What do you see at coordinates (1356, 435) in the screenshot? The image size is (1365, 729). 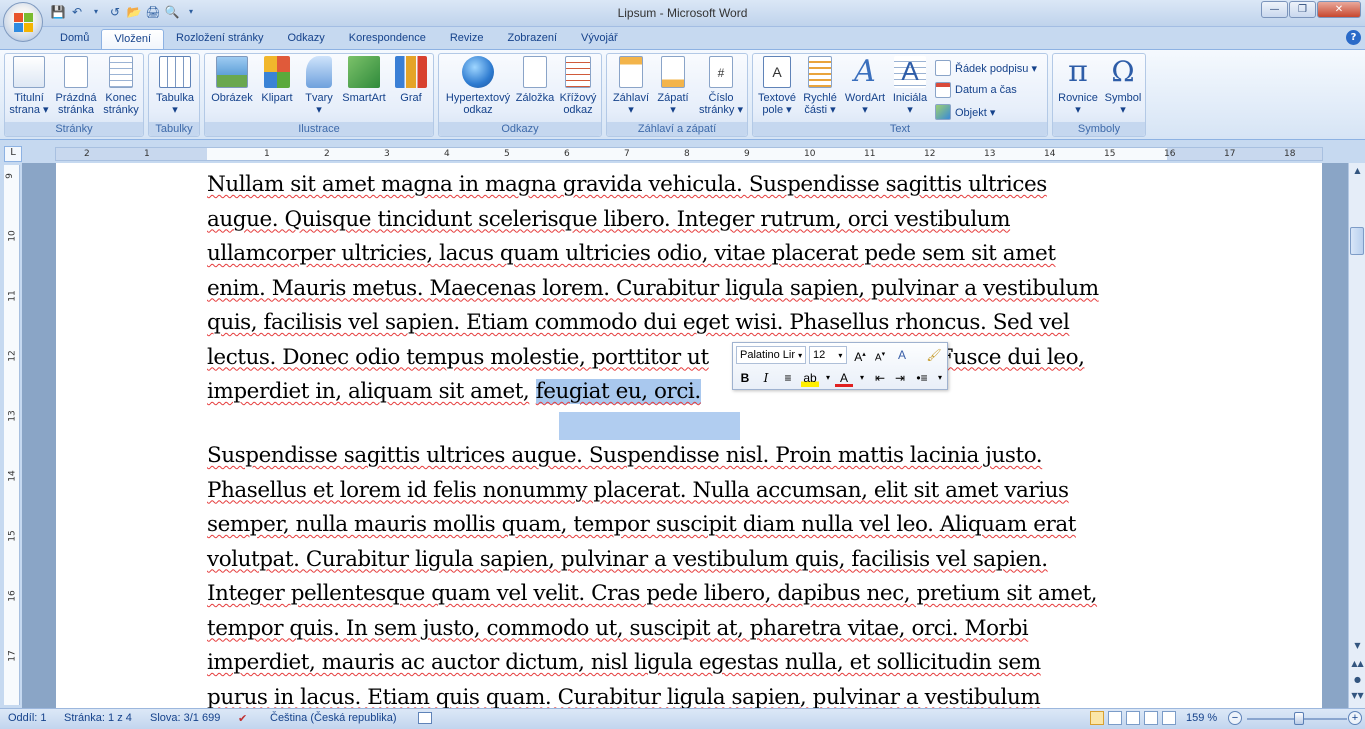 I see `vertical-scrollbar: ▲ ▼ ▲▲ ● ▼▼` at bounding box center [1356, 435].